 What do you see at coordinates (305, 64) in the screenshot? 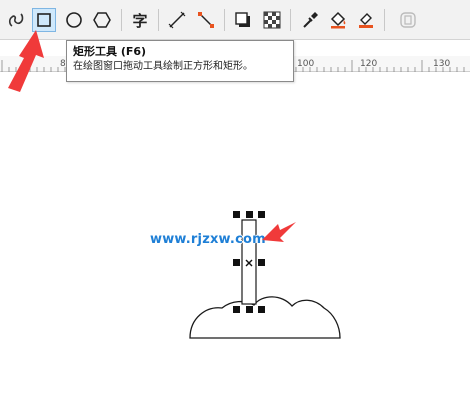
I see `ruler-label: 100` at bounding box center [305, 64].